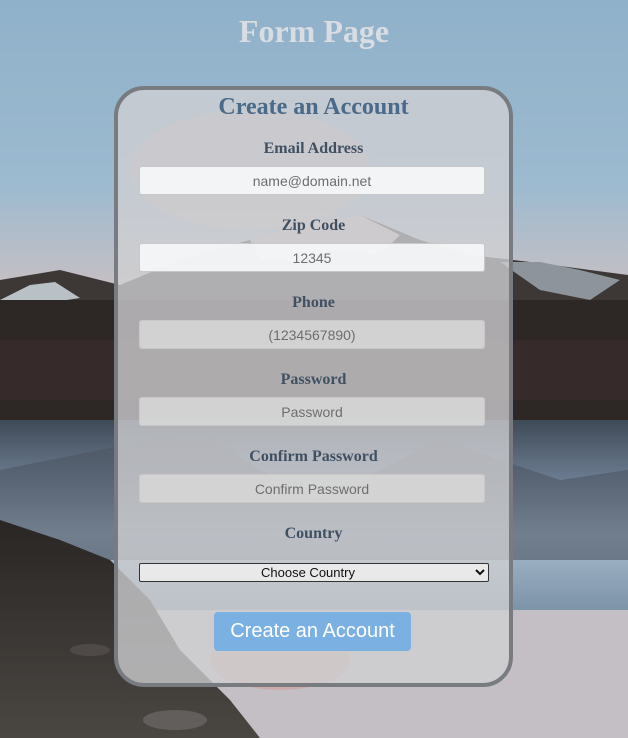 The image size is (628, 738). Describe the element at coordinates (312, 488) in the screenshot. I see `confirm-password-input` at that location.